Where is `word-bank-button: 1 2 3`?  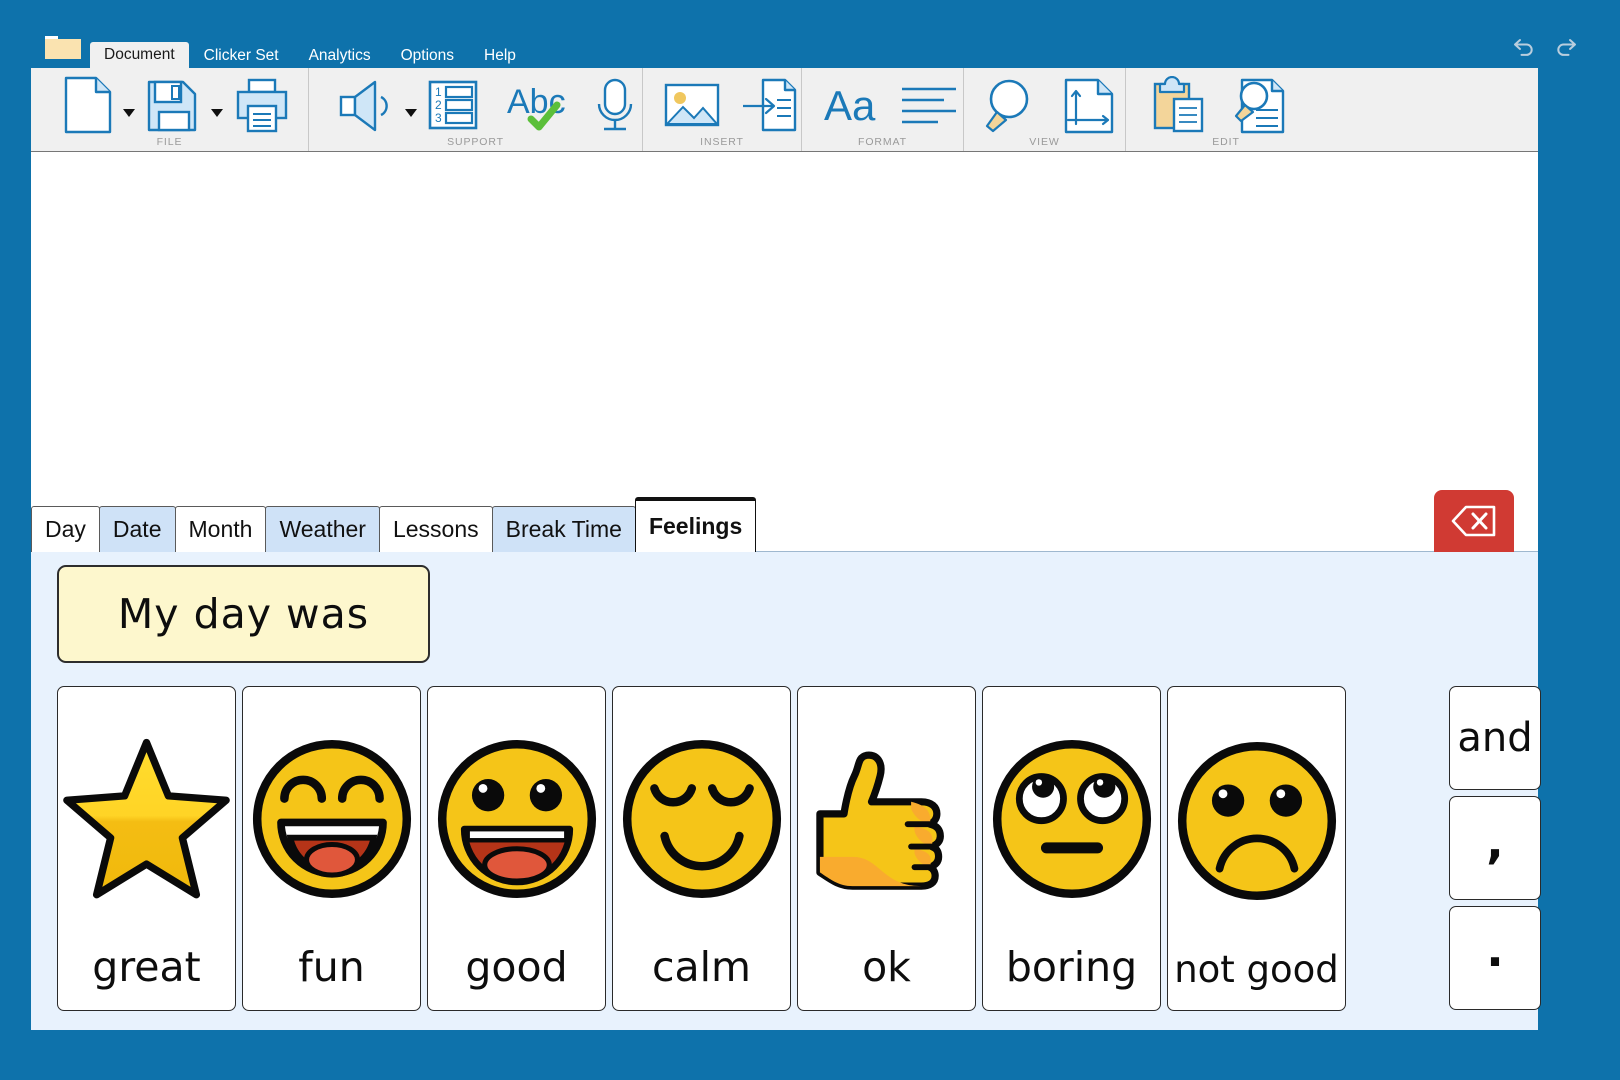 word-bank-button: 1 2 3 is located at coordinates (453, 105).